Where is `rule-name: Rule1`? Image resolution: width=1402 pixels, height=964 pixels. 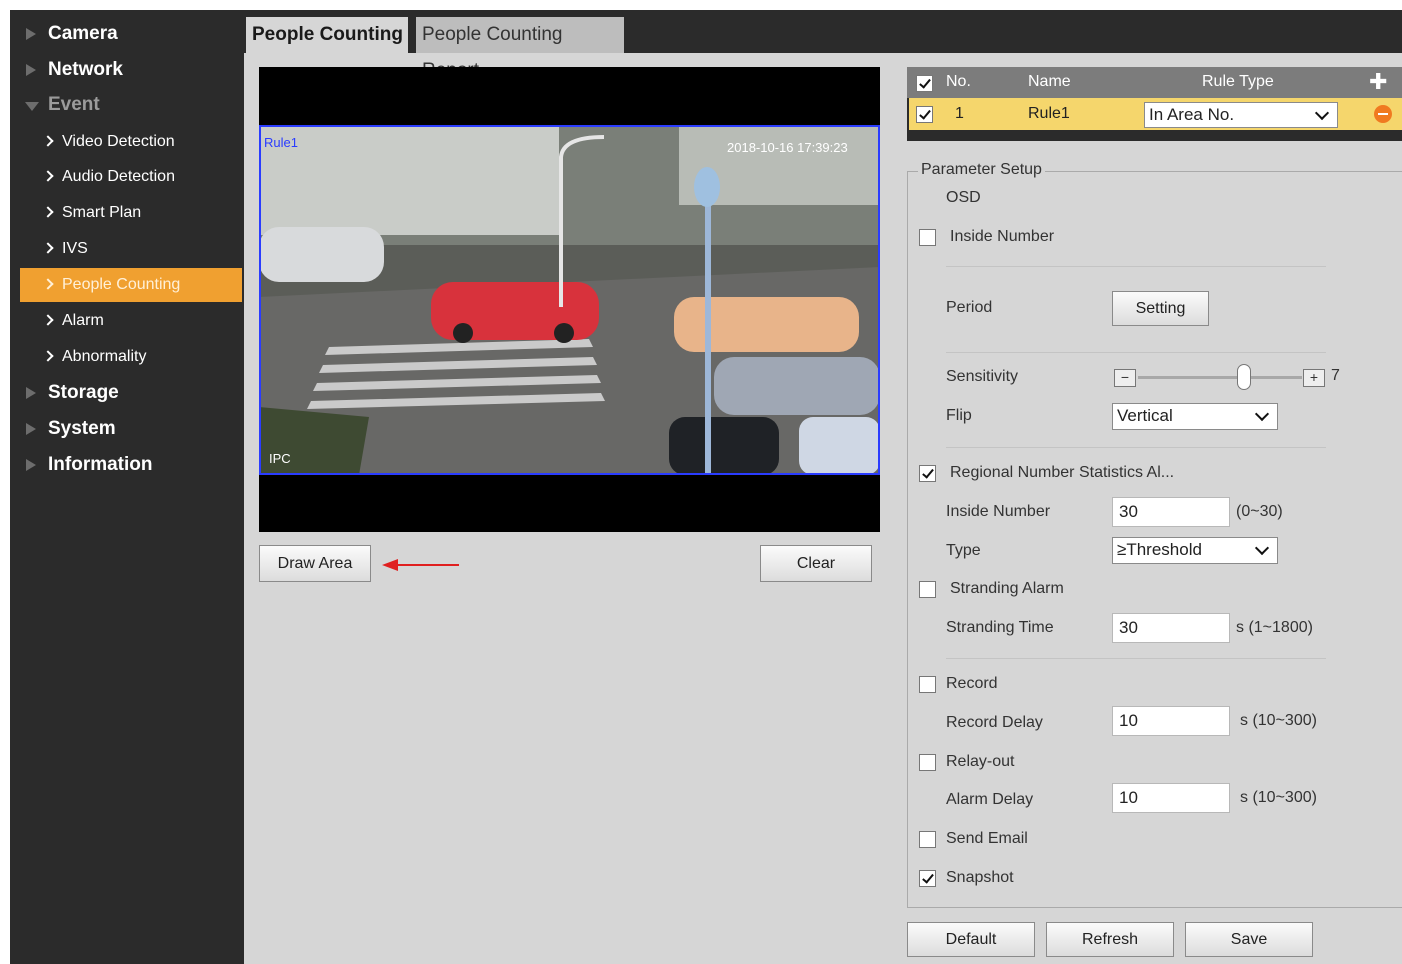 rule-name: Rule1 is located at coordinates (1049, 113).